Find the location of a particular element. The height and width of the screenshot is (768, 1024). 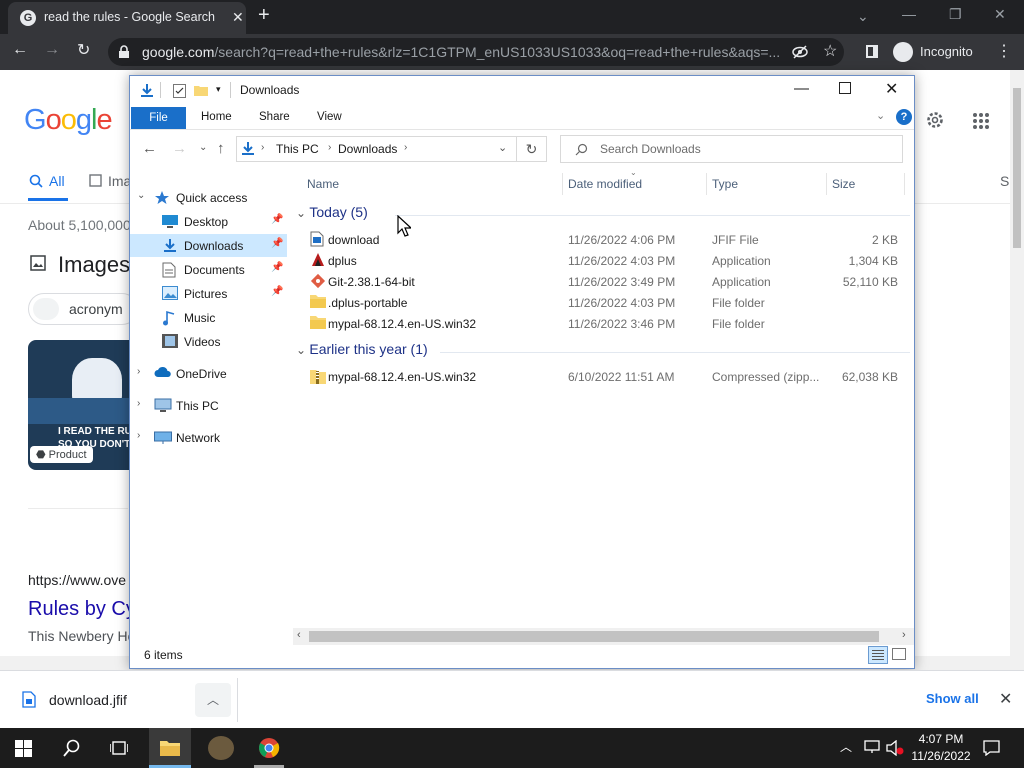

raccoon-app-icon is located at coordinates (221, 748).